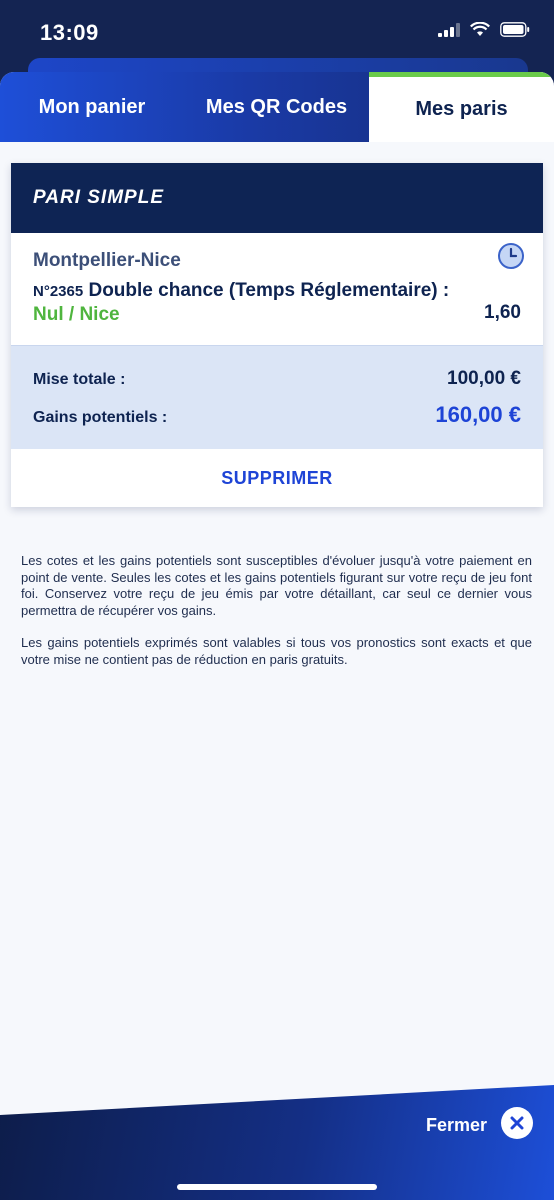 Image resolution: width=554 pixels, height=1200 pixels. I want to click on close-icon, so click(517, 1123).